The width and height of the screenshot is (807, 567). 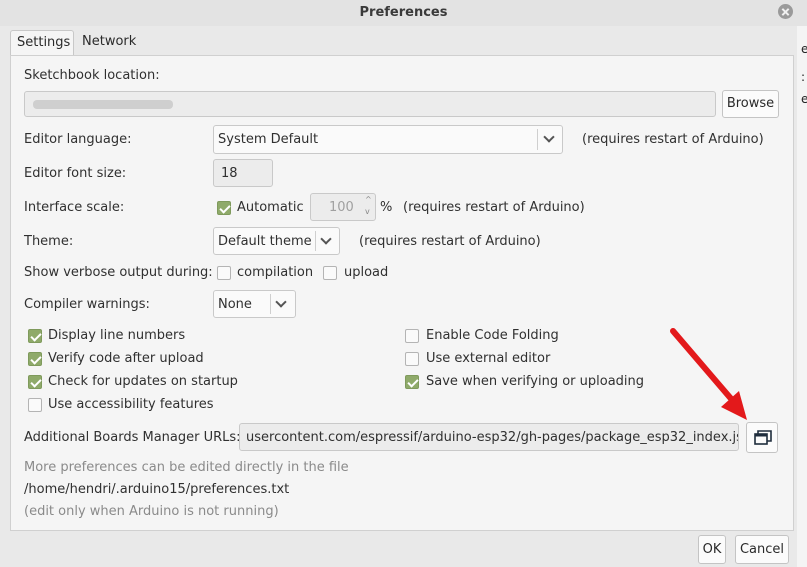 What do you see at coordinates (151, 511) in the screenshot?
I see `edit-note: (edit only when Arduino is not running)` at bounding box center [151, 511].